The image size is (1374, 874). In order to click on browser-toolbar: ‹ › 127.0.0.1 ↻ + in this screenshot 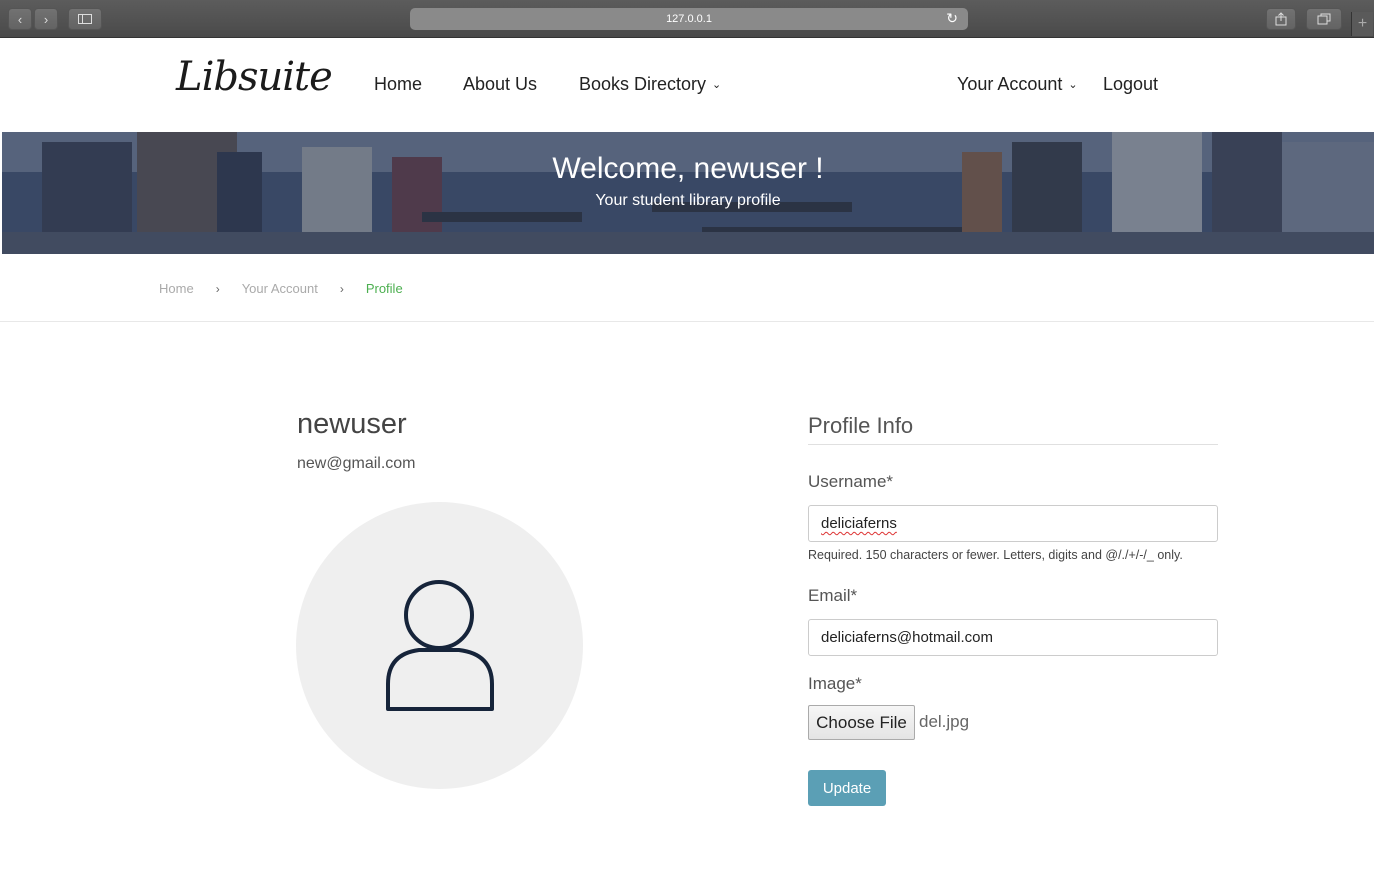, I will do `click(687, 19)`.